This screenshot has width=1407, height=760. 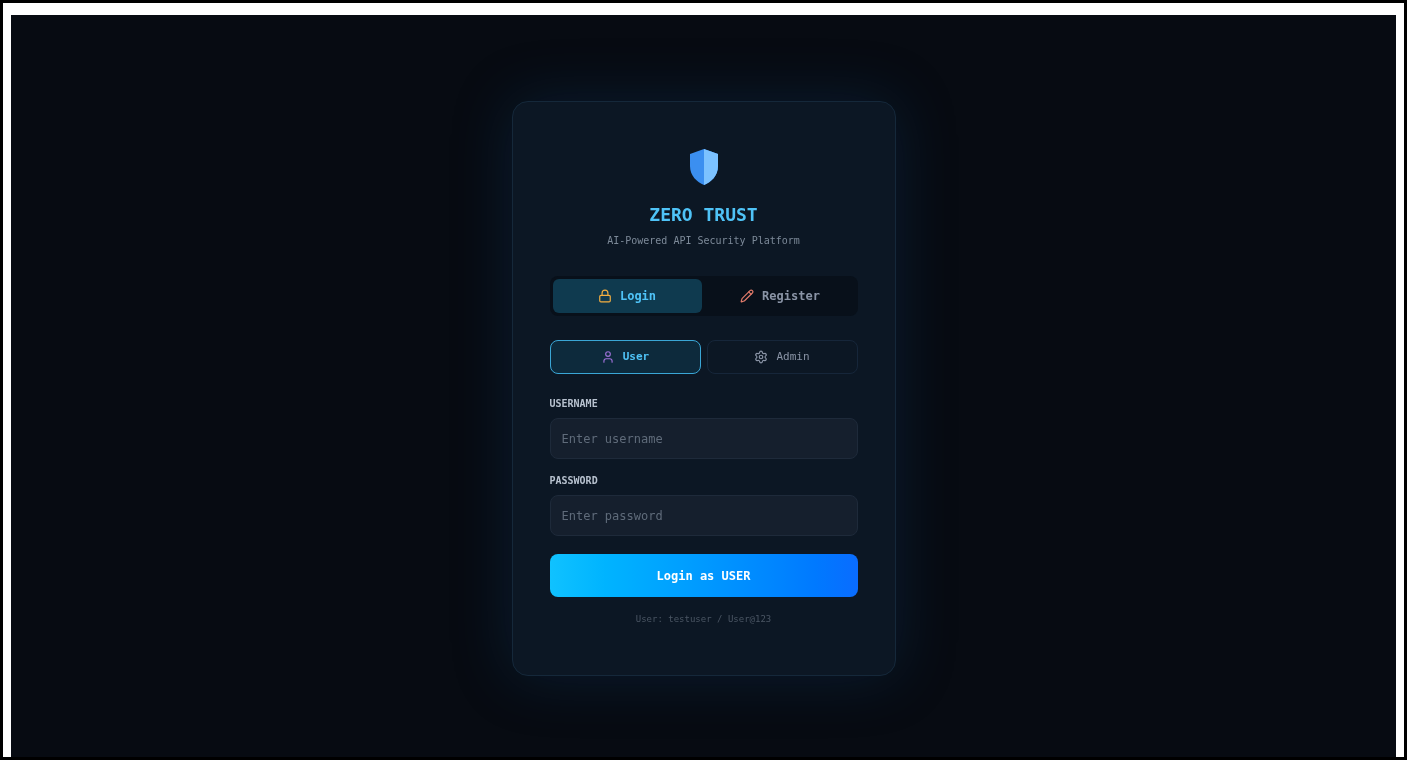 What do you see at coordinates (574, 404) in the screenshot?
I see `field-label: USERNAME` at bounding box center [574, 404].